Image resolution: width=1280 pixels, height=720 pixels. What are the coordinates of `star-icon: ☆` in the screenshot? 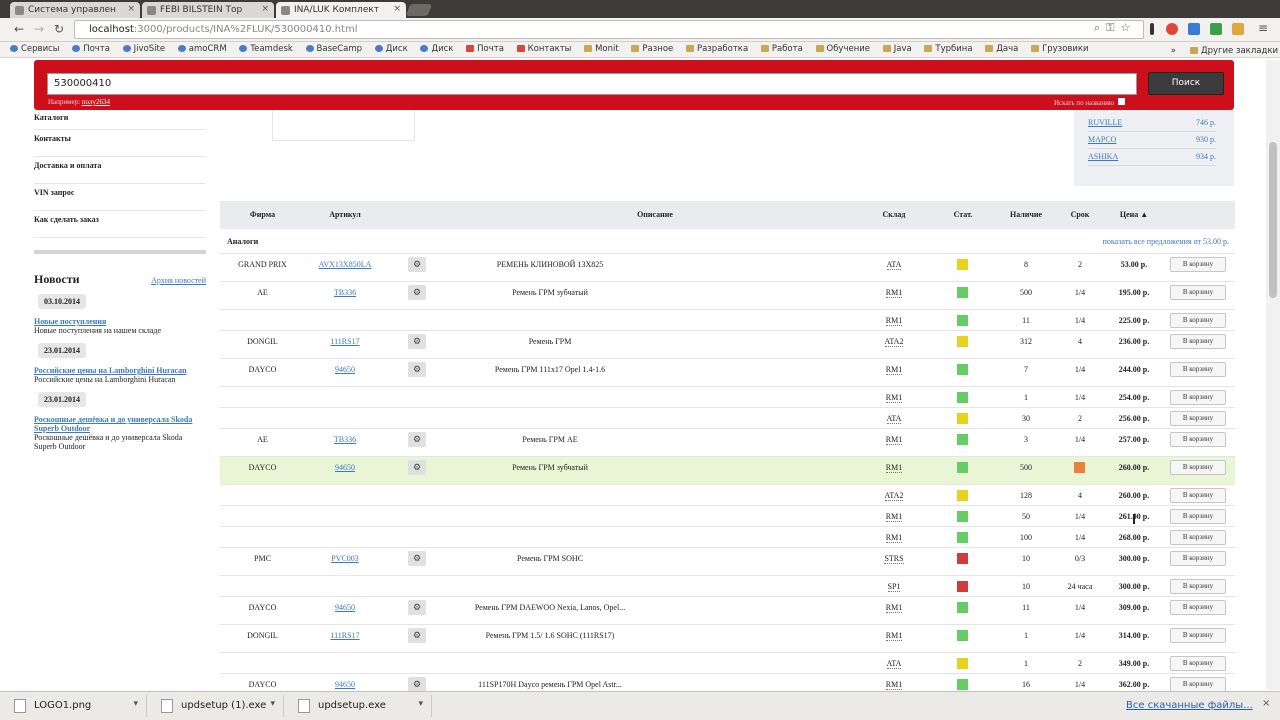 It's located at (1129, 27).